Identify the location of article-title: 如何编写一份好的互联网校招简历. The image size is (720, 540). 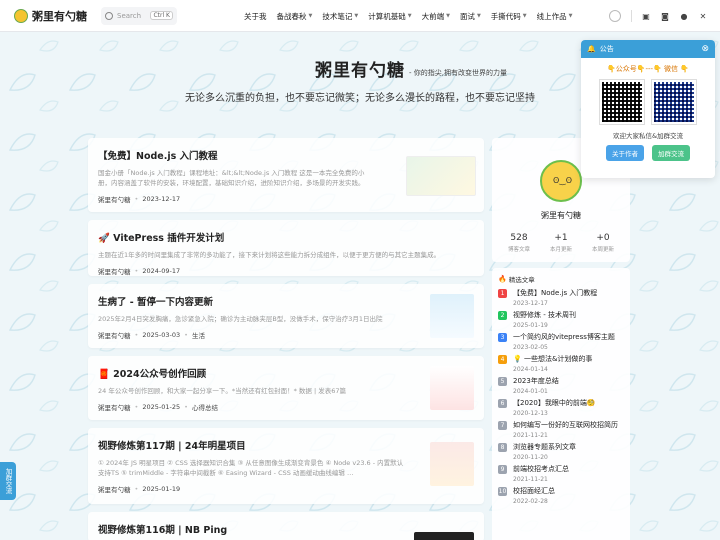
(565, 425).